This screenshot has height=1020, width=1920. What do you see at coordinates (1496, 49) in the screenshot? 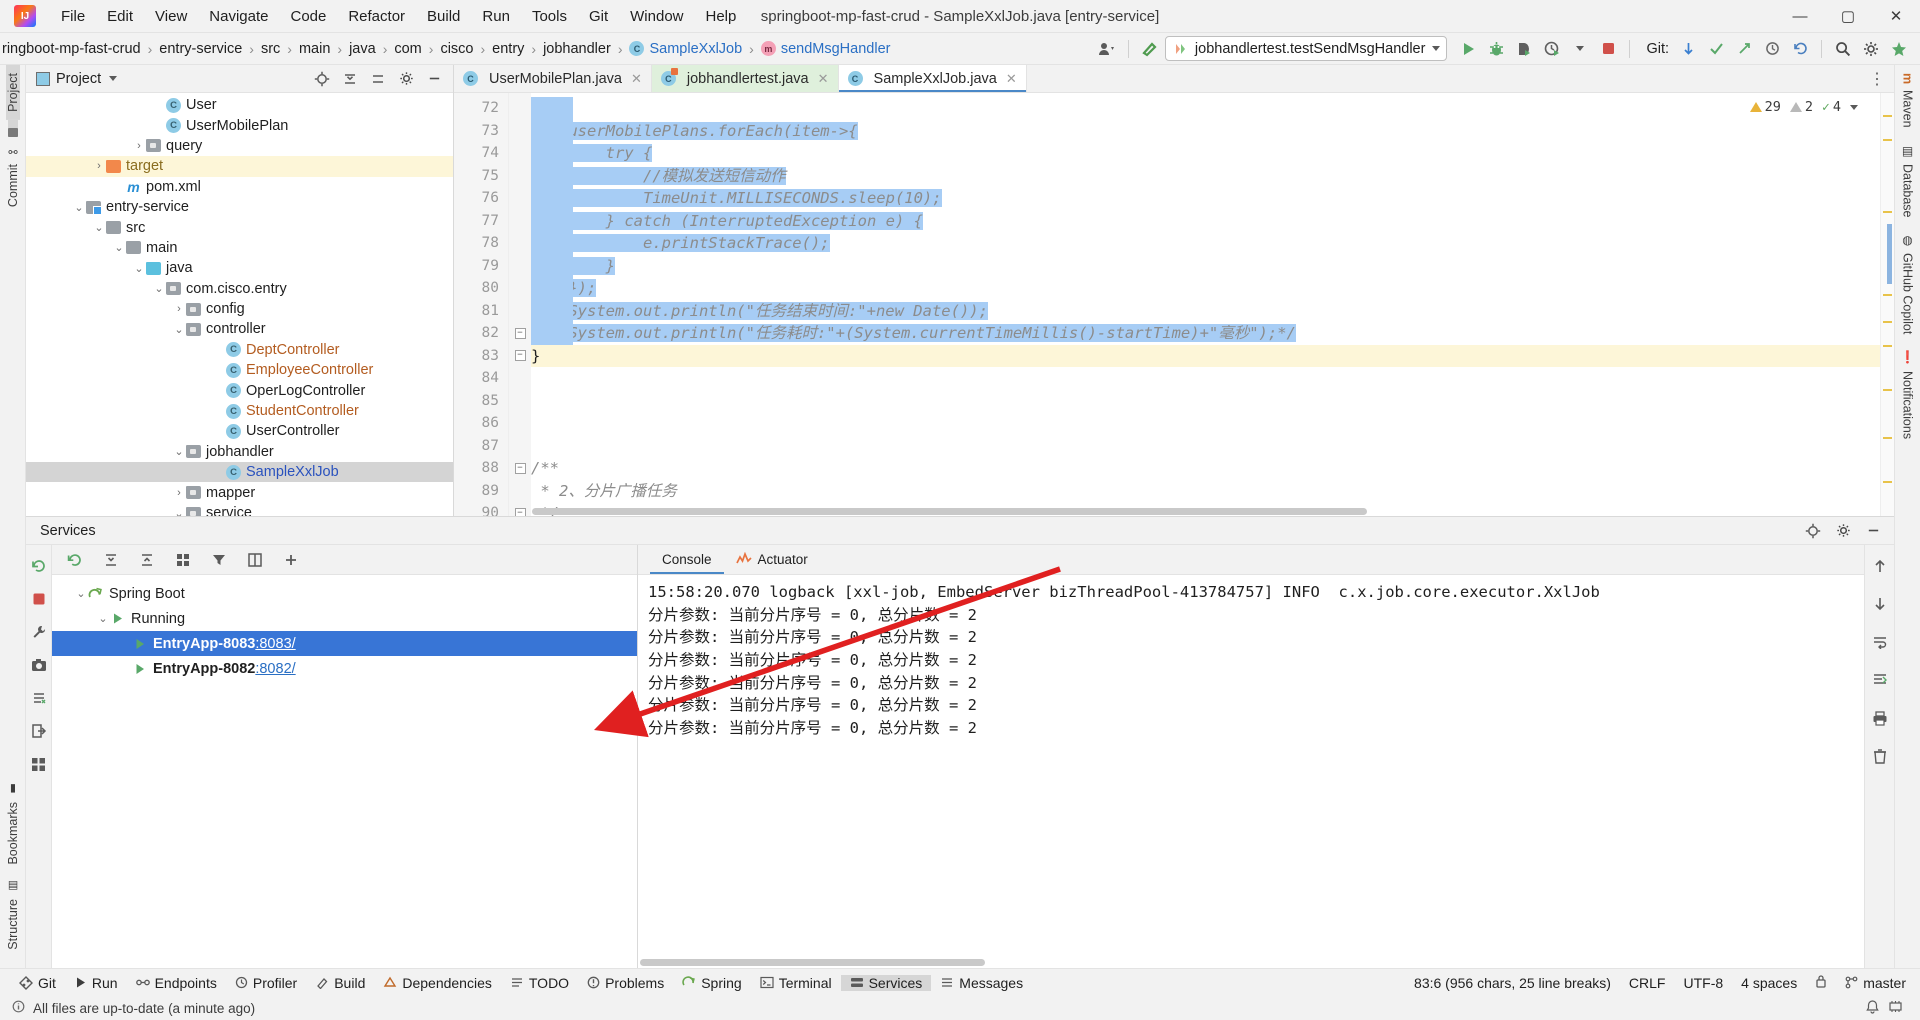
I see `debug-icon` at bounding box center [1496, 49].